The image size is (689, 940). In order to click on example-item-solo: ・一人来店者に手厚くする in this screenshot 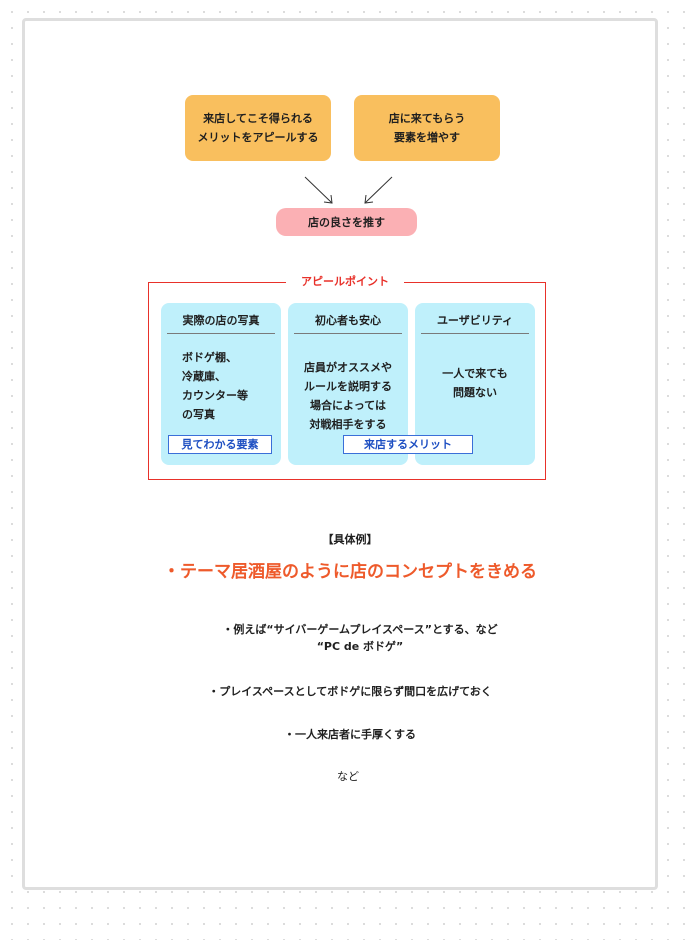, I will do `click(350, 734)`.